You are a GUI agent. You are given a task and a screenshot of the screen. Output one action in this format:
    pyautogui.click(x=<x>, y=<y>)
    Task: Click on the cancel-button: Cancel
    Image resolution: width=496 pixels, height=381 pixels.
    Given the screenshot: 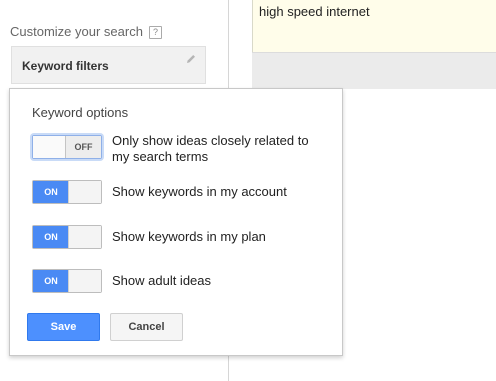 What is the action you would take?
    pyautogui.click(x=146, y=327)
    